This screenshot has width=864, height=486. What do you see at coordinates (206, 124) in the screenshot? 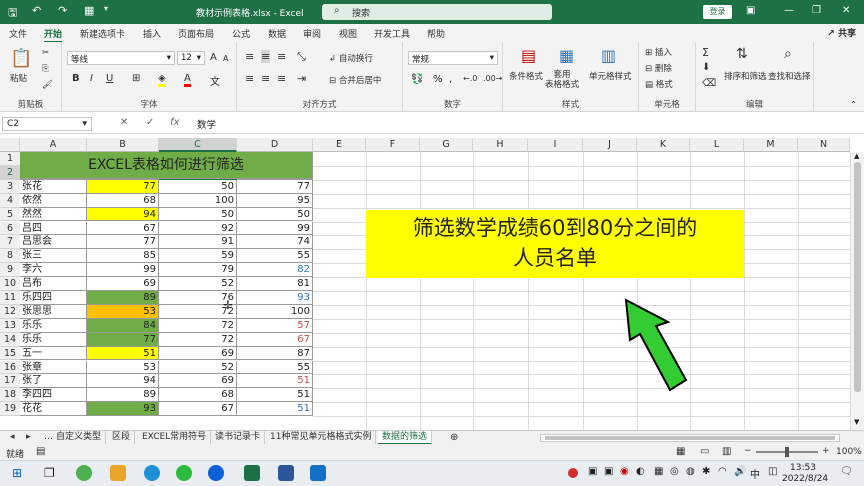
I see `formula-content: 数学` at bounding box center [206, 124].